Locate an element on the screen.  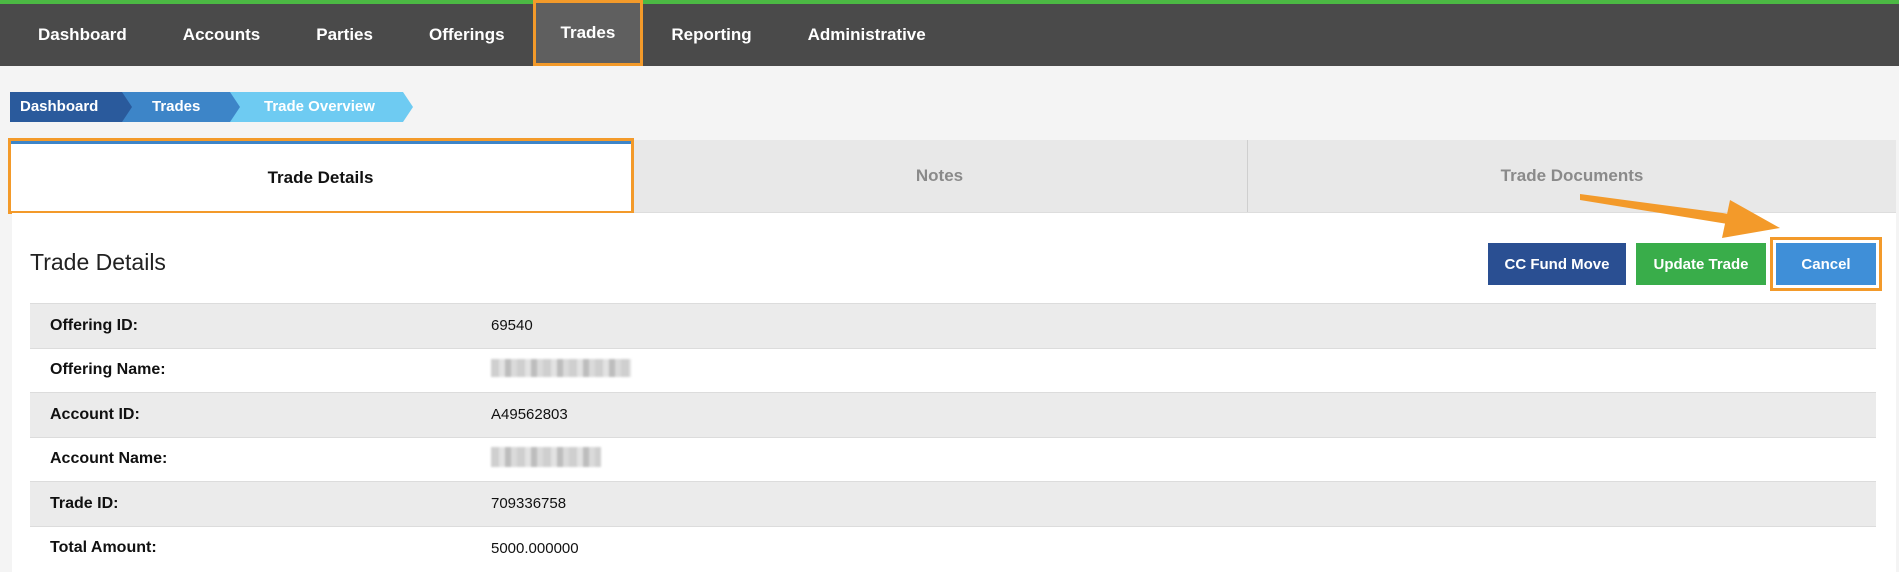
nav-reporting: Reporting is located at coordinates (711, 35).